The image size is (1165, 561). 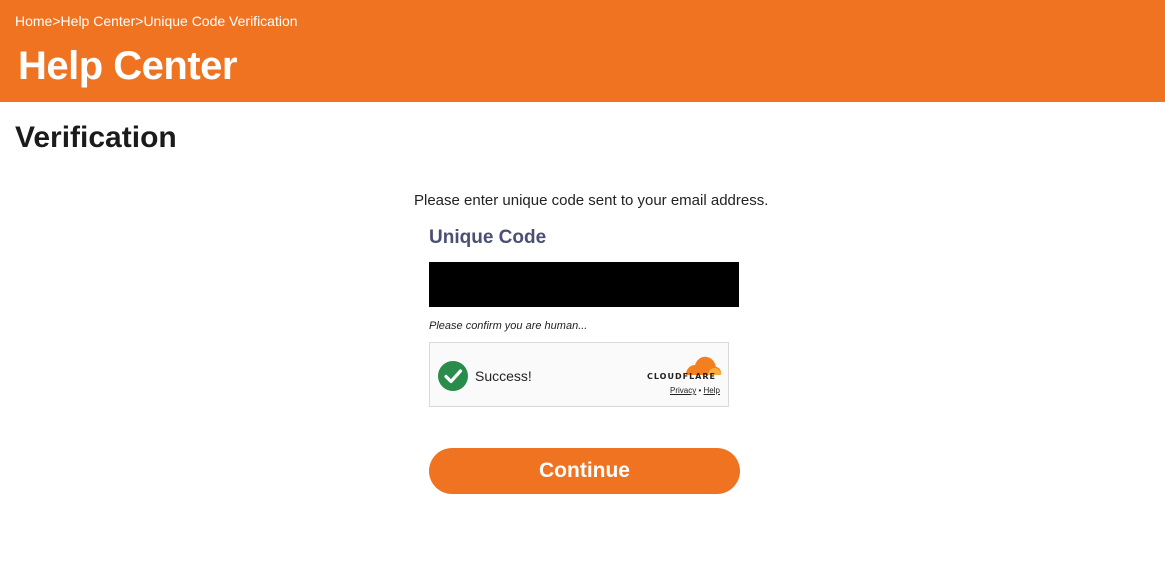 I want to click on captcha-links: Privacy • Help, so click(x=695, y=390).